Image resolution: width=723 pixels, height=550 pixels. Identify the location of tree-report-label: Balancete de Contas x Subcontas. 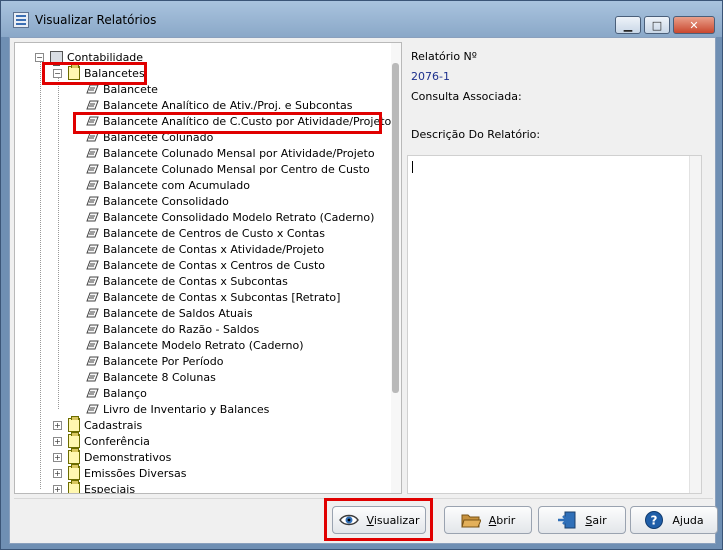
(195, 281).